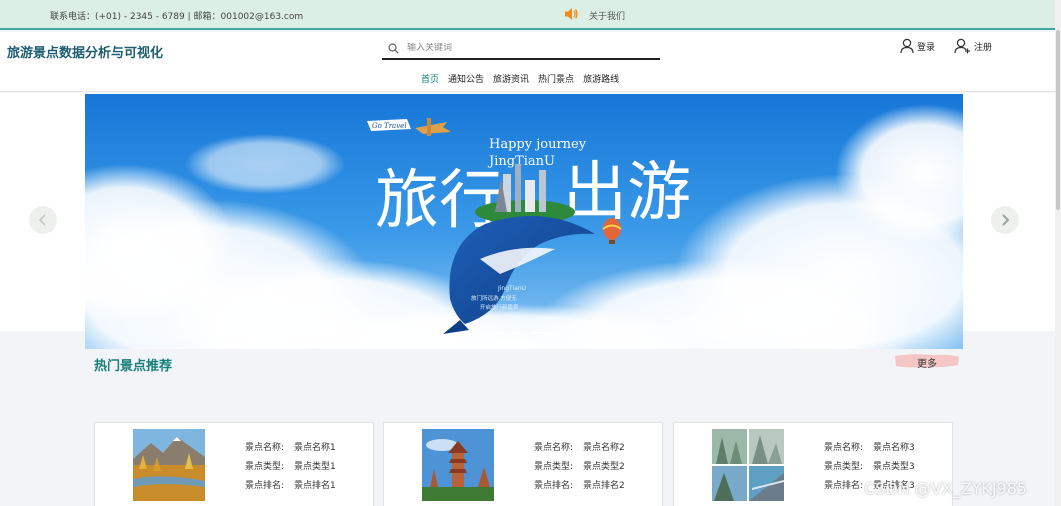 The width and height of the screenshot is (1061, 506). What do you see at coordinates (894, 467) in the screenshot?
I see `spot-type: 景点类型3` at bounding box center [894, 467].